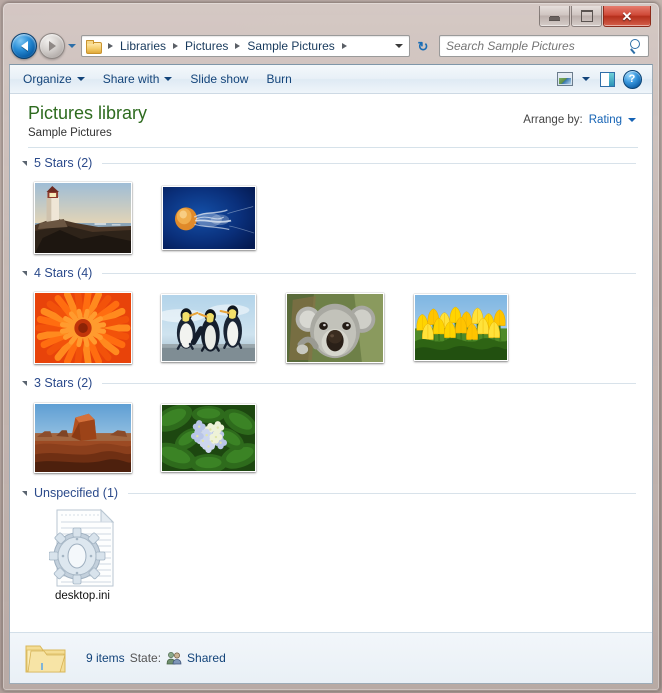 The height and width of the screenshot is (693, 662). Describe the element at coordinates (52, 46) in the screenshot. I see `forward-button` at that location.